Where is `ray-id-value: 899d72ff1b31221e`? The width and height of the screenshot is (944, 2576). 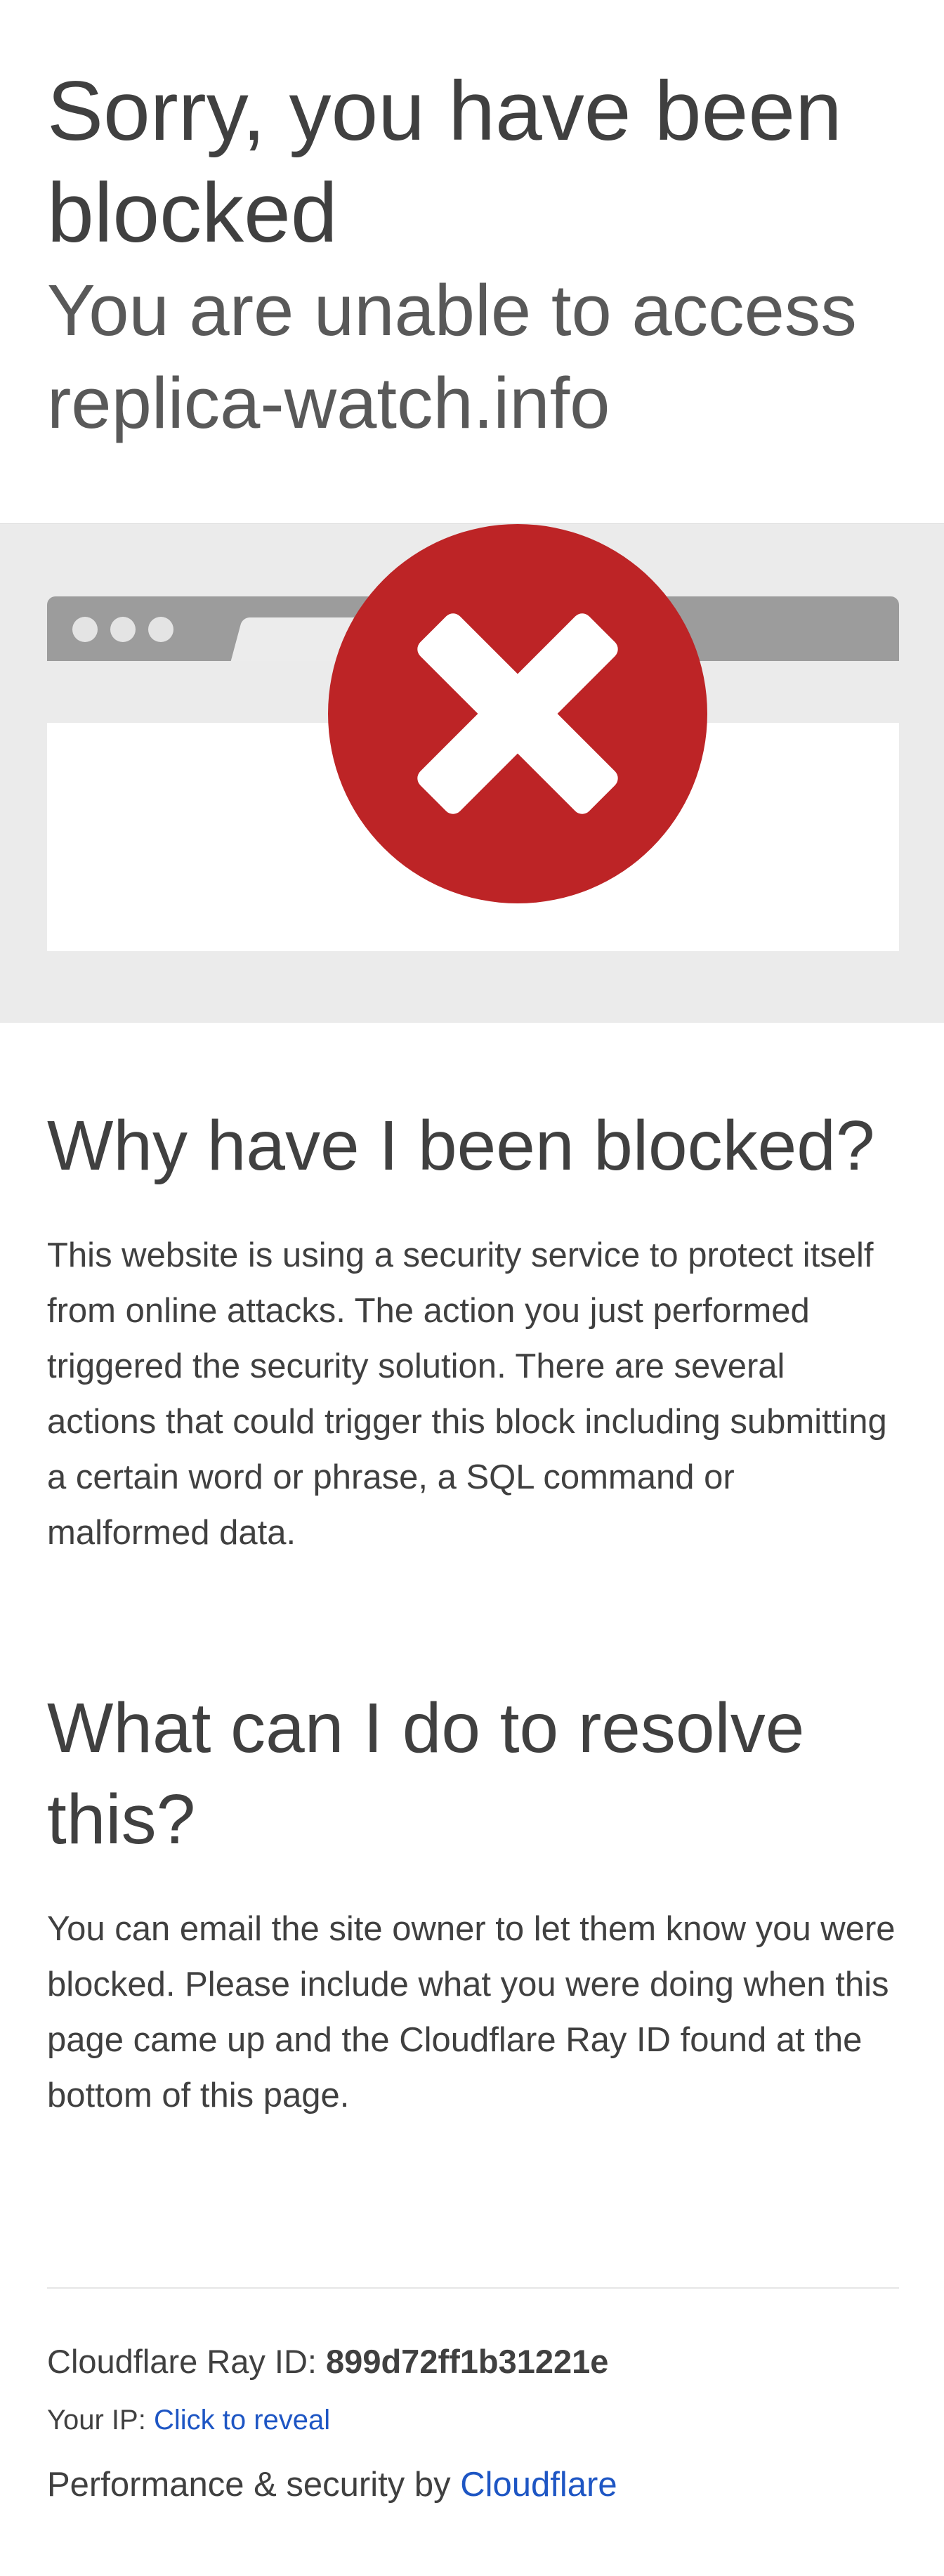 ray-id-value: 899d72ff1b31221e is located at coordinates (467, 2361).